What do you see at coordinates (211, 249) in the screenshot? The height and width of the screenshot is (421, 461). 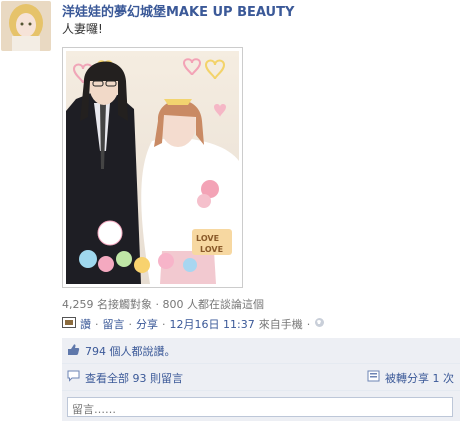 I see `sticker-love-2: LOVE` at bounding box center [211, 249].